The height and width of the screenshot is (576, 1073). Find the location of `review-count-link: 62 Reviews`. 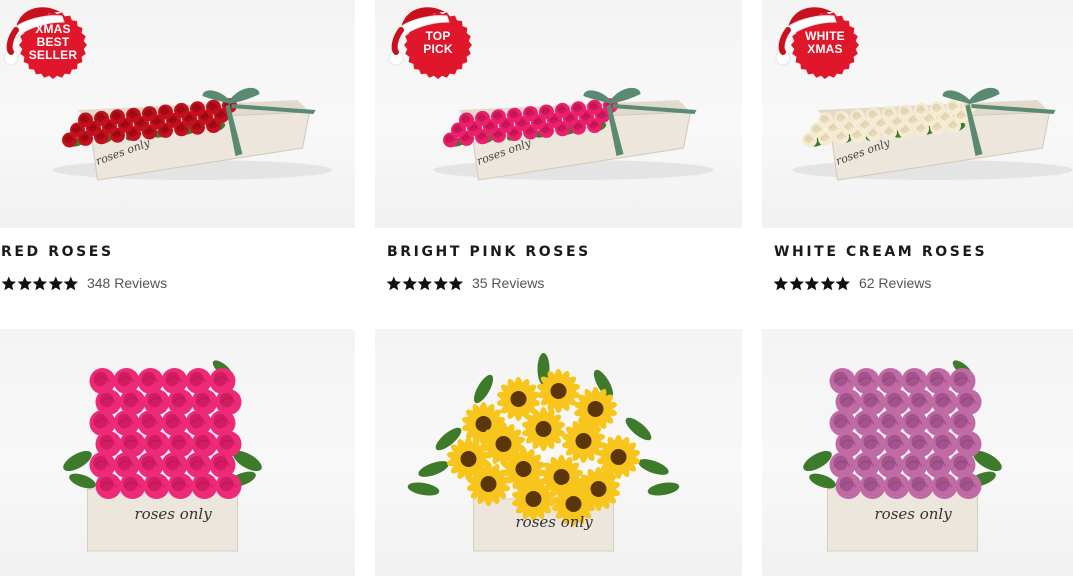

review-count-link: 62 Reviews is located at coordinates (895, 283).